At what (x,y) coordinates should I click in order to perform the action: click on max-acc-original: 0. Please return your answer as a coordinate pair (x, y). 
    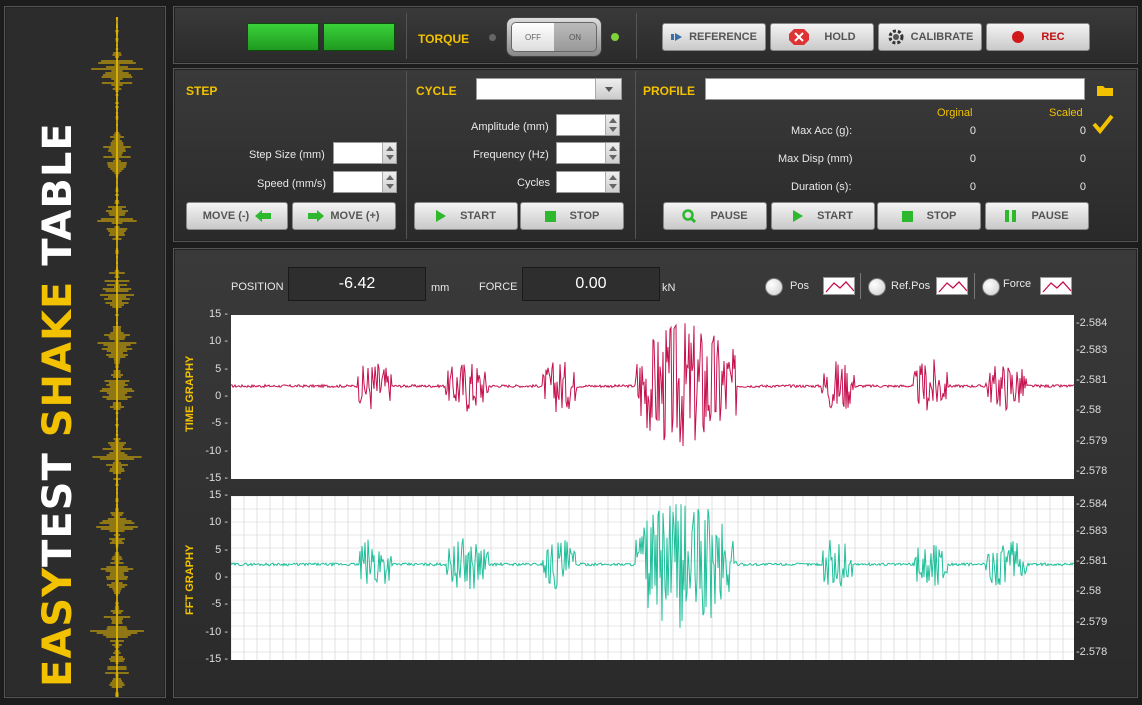
    Looking at the image, I should click on (972, 131).